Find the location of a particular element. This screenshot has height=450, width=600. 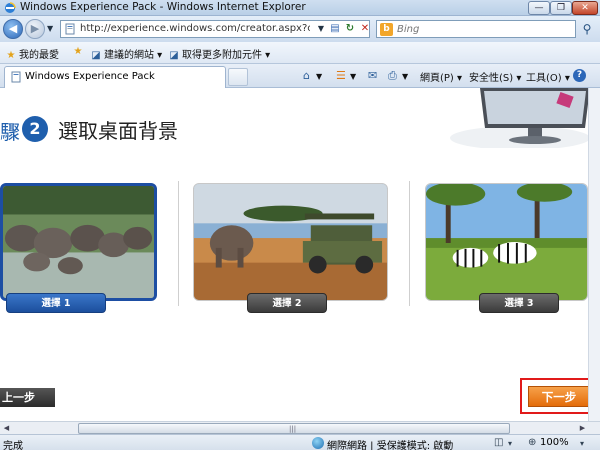

home-dropdown-icon: ▼ is located at coordinates (319, 76).